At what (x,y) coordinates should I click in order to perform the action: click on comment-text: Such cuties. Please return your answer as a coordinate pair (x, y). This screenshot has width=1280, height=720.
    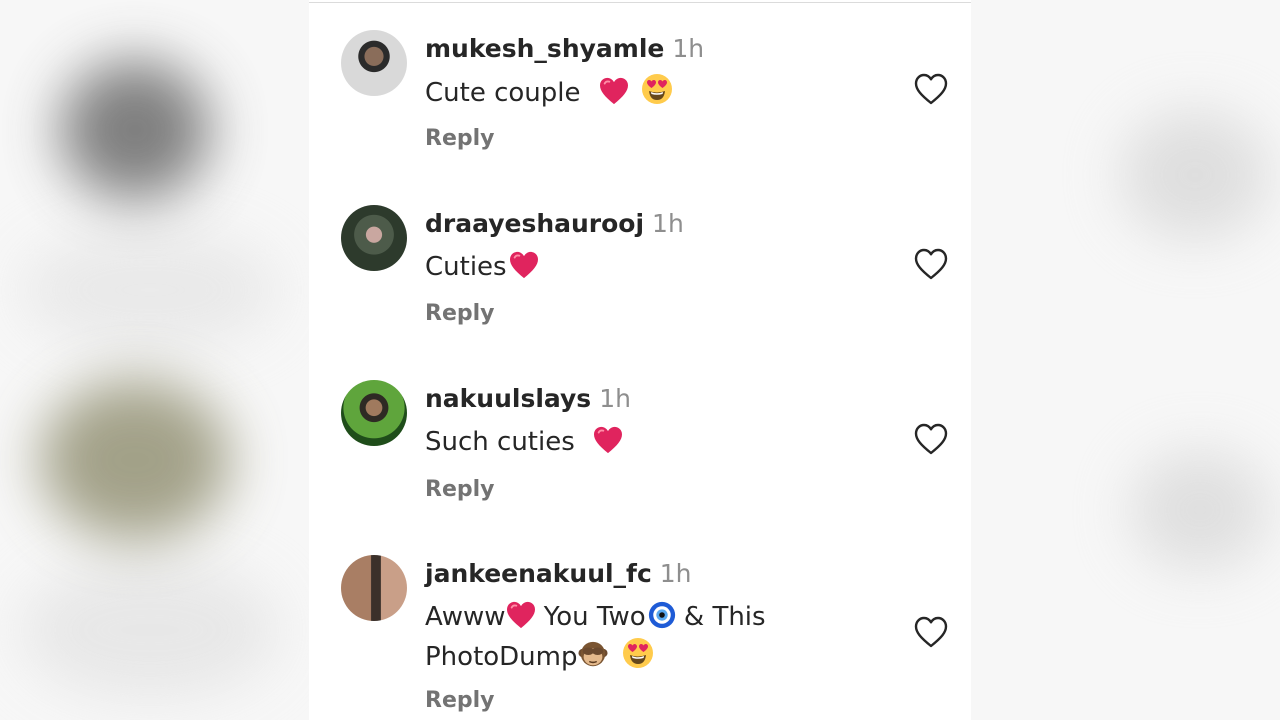
    Looking at the image, I should click on (660, 442).